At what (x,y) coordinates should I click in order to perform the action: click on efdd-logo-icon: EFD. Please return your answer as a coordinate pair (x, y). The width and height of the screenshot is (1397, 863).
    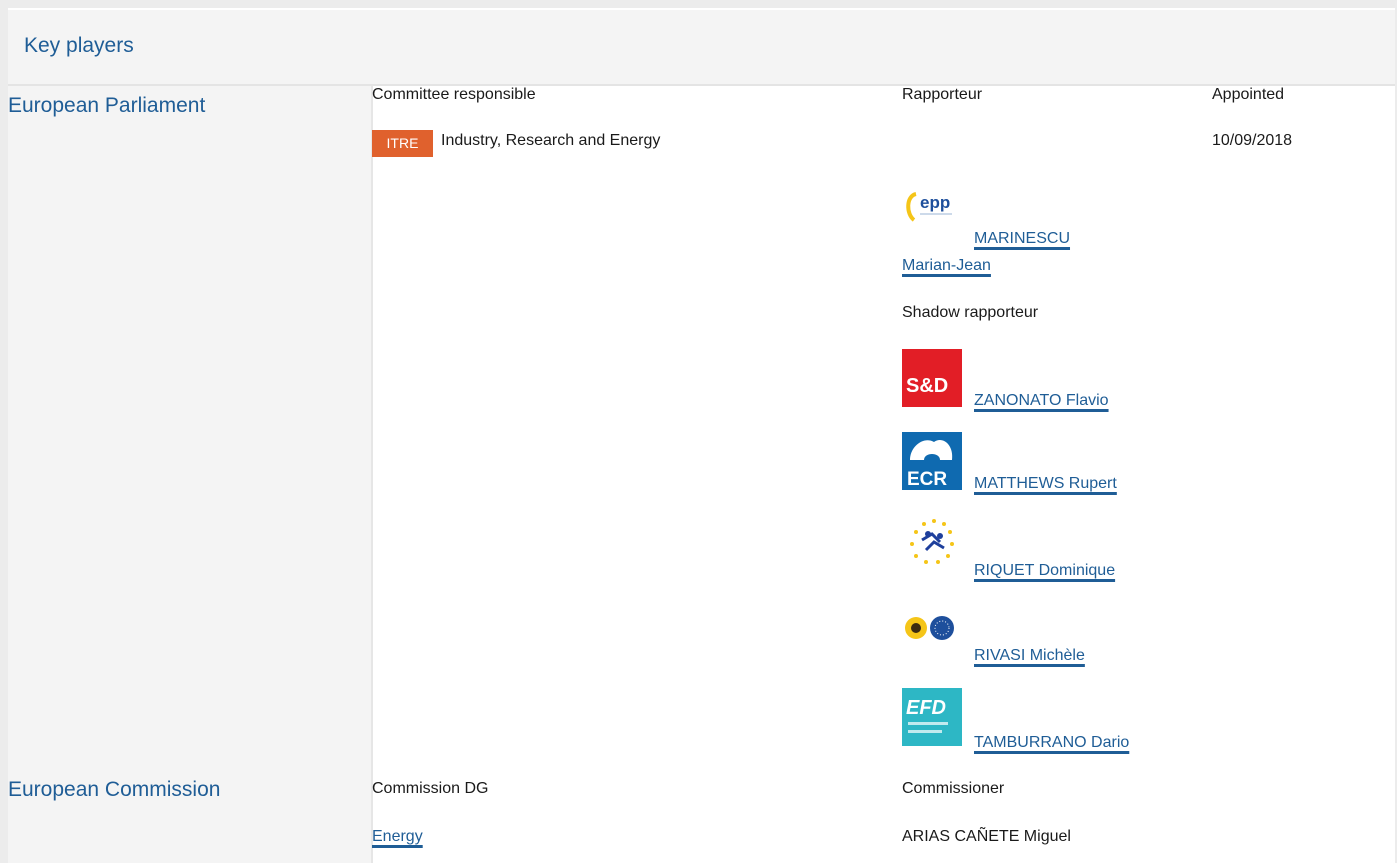
    Looking at the image, I should click on (932, 717).